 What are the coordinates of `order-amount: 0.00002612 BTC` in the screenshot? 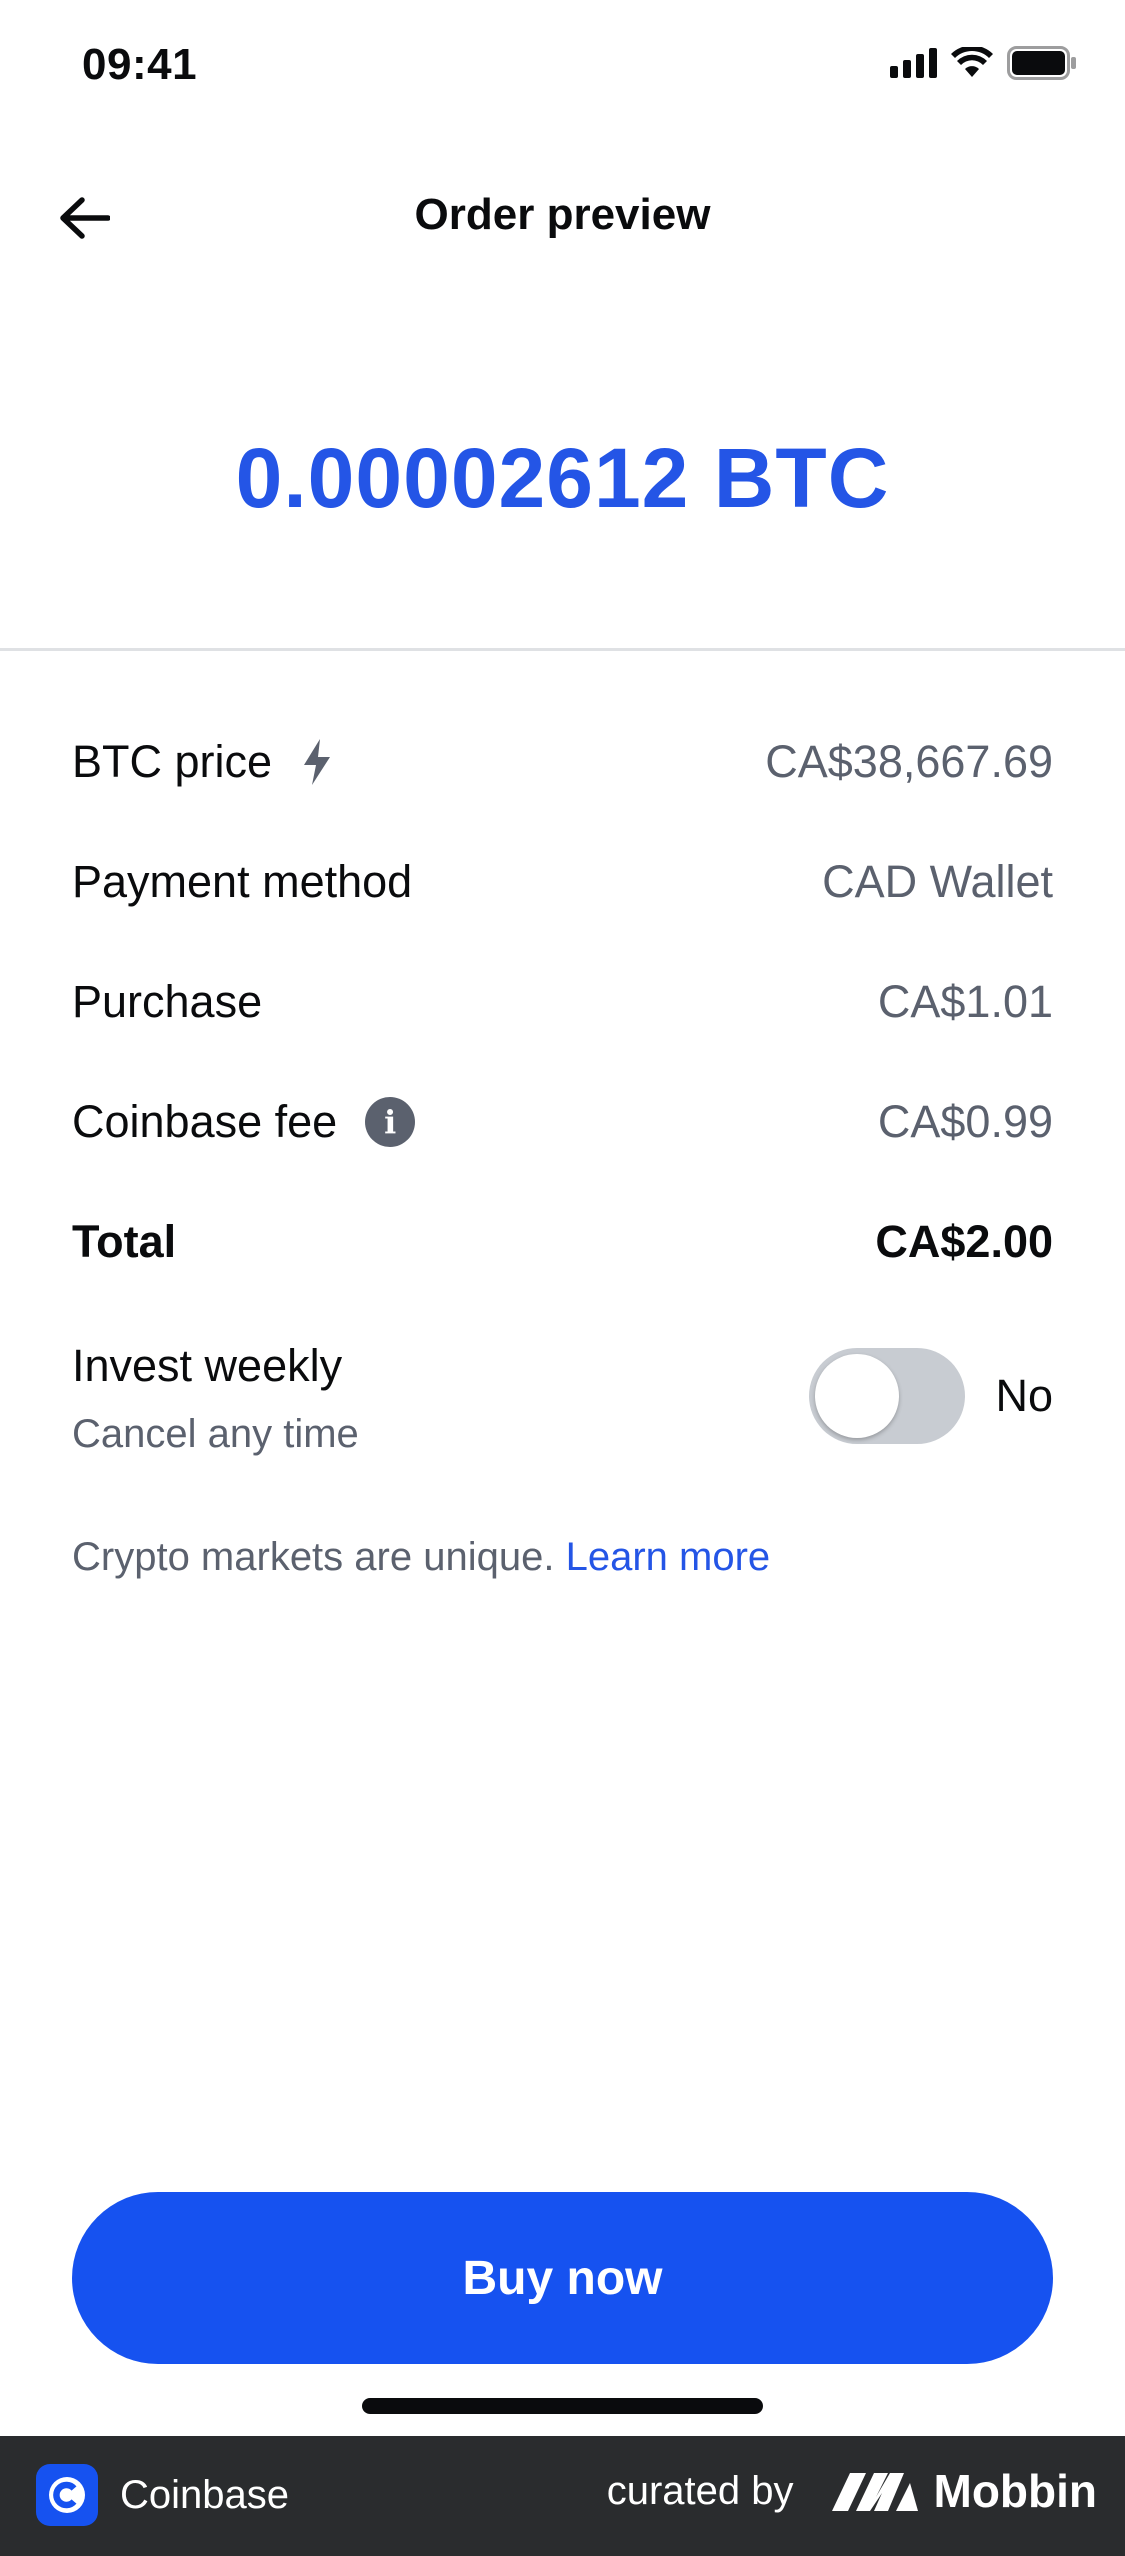 It's located at (562, 478).